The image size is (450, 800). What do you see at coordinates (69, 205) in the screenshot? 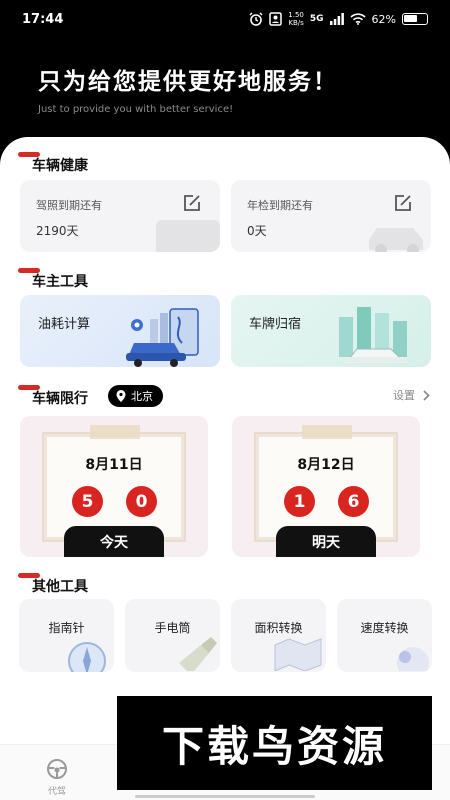
I see `license-expiry-label: 驾照到期还有` at bounding box center [69, 205].